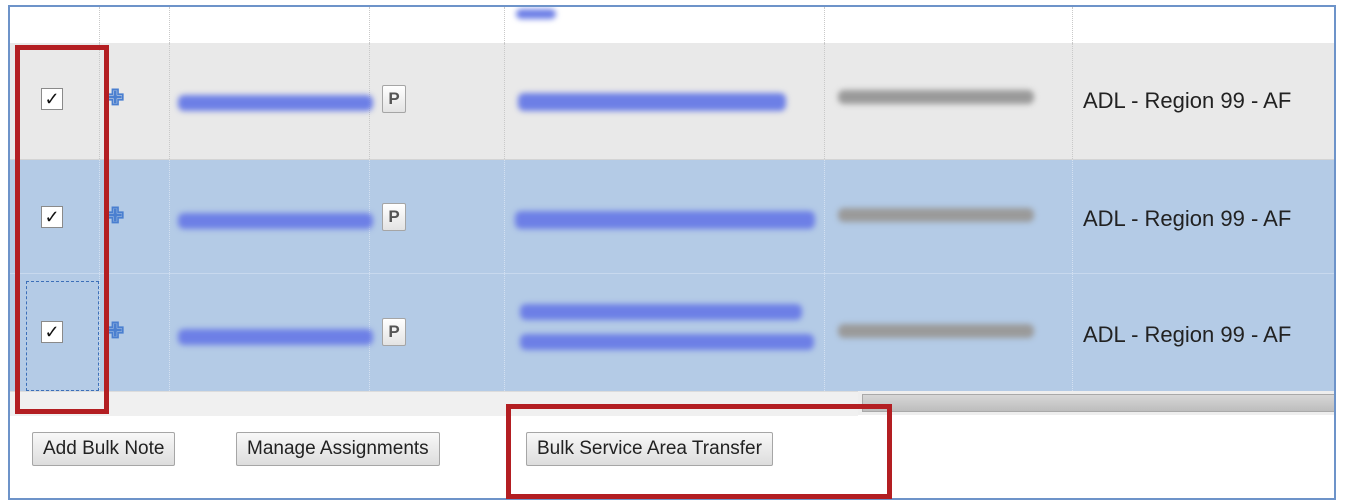 The height and width of the screenshot is (504, 1345). What do you see at coordinates (667, 342) in the screenshot?
I see `redacted-name-link-line2` at bounding box center [667, 342].